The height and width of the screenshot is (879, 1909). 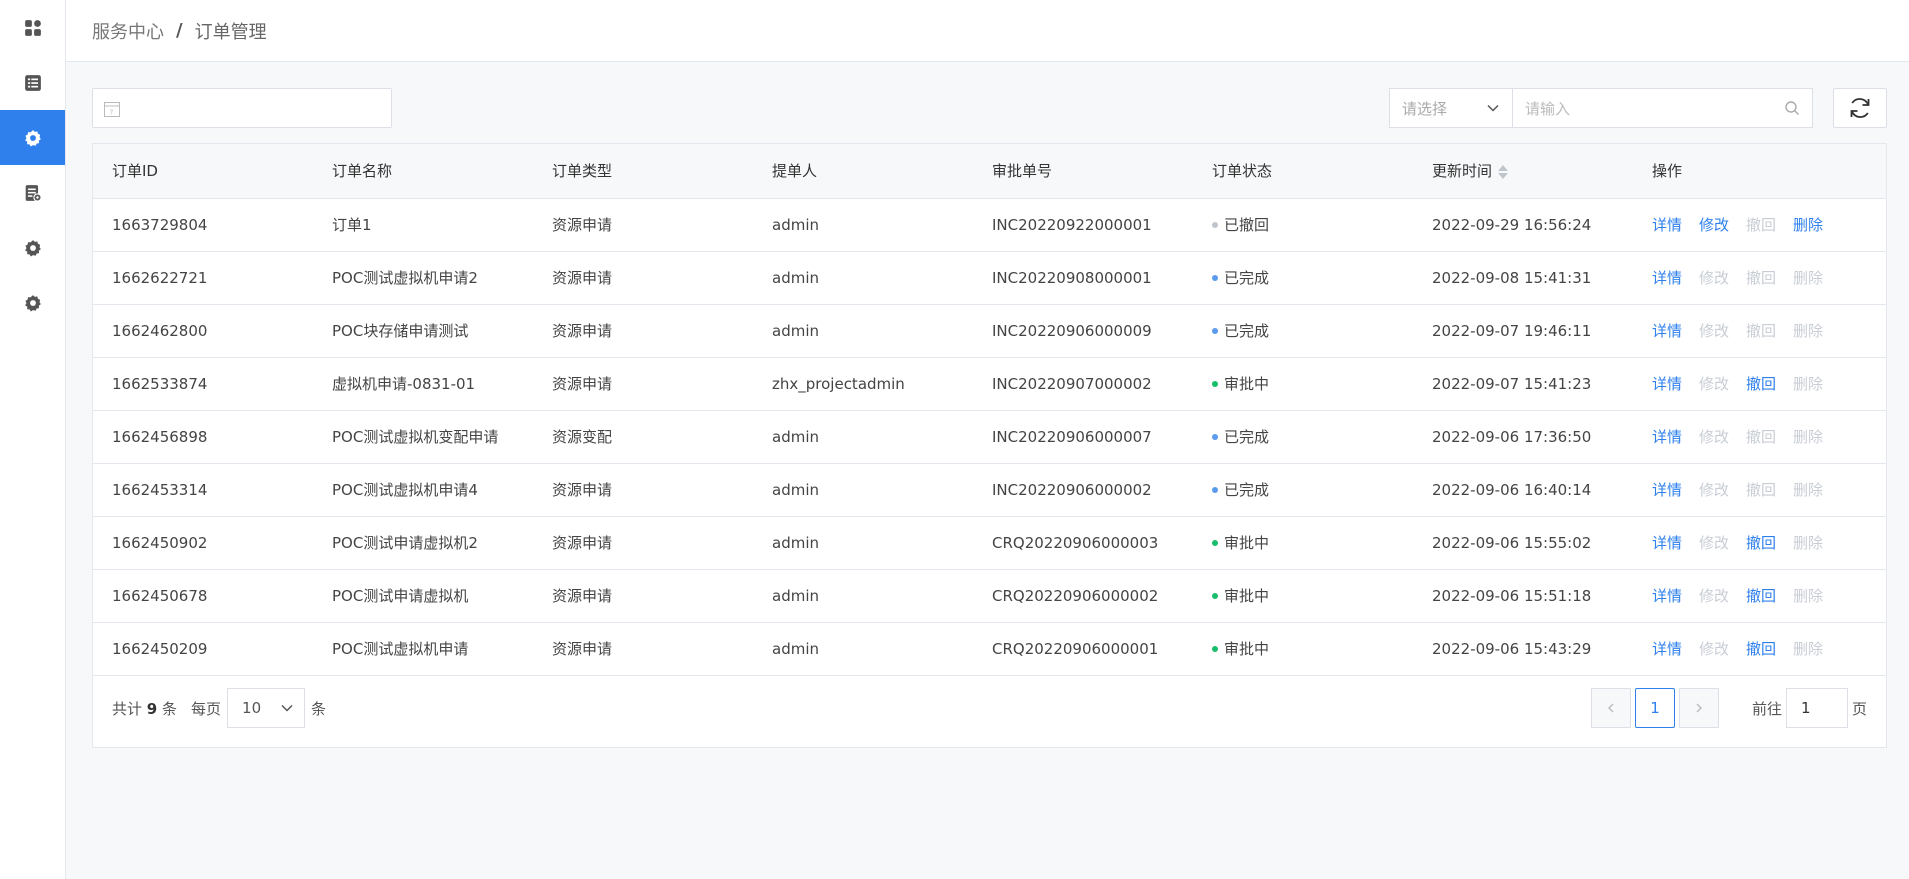 I want to click on prev-page-button, so click(x=1610, y=708).